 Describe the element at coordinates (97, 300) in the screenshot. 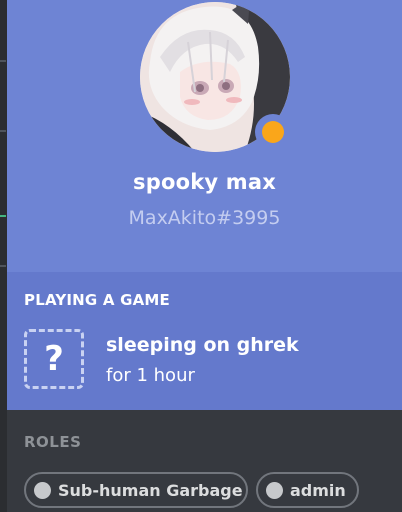

I see `activity-header: PLAYING A GAME` at that location.